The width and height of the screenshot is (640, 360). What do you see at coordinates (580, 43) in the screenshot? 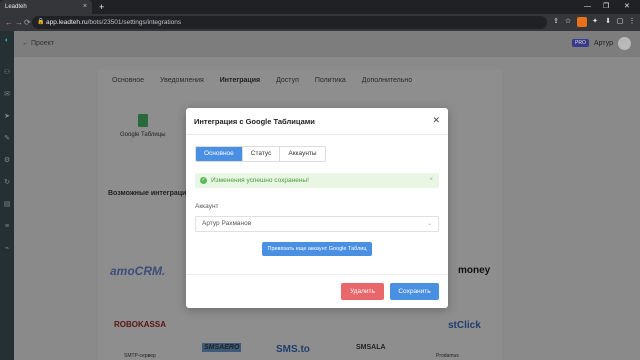
I see `pro-badge: PRO` at bounding box center [580, 43].